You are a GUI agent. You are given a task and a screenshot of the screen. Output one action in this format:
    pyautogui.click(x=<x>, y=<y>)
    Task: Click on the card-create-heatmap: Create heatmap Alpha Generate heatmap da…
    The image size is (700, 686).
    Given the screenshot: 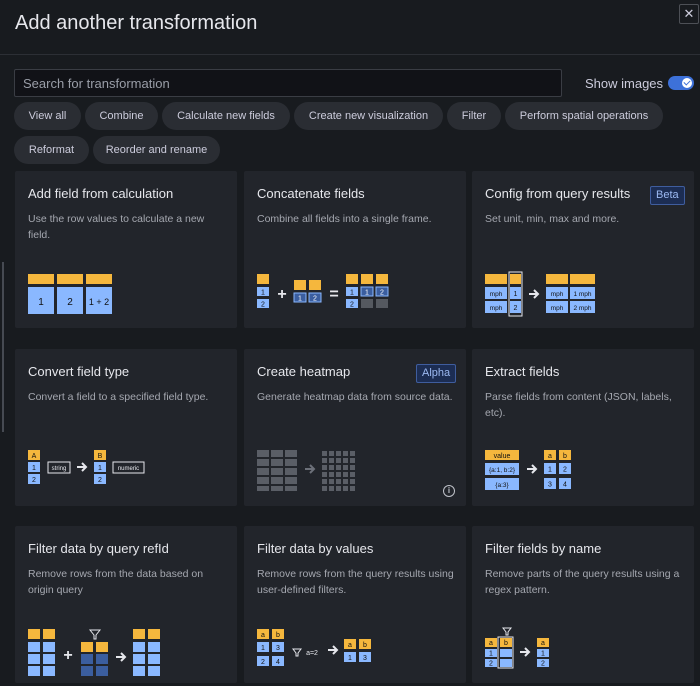 What is the action you would take?
    pyautogui.click(x=355, y=427)
    